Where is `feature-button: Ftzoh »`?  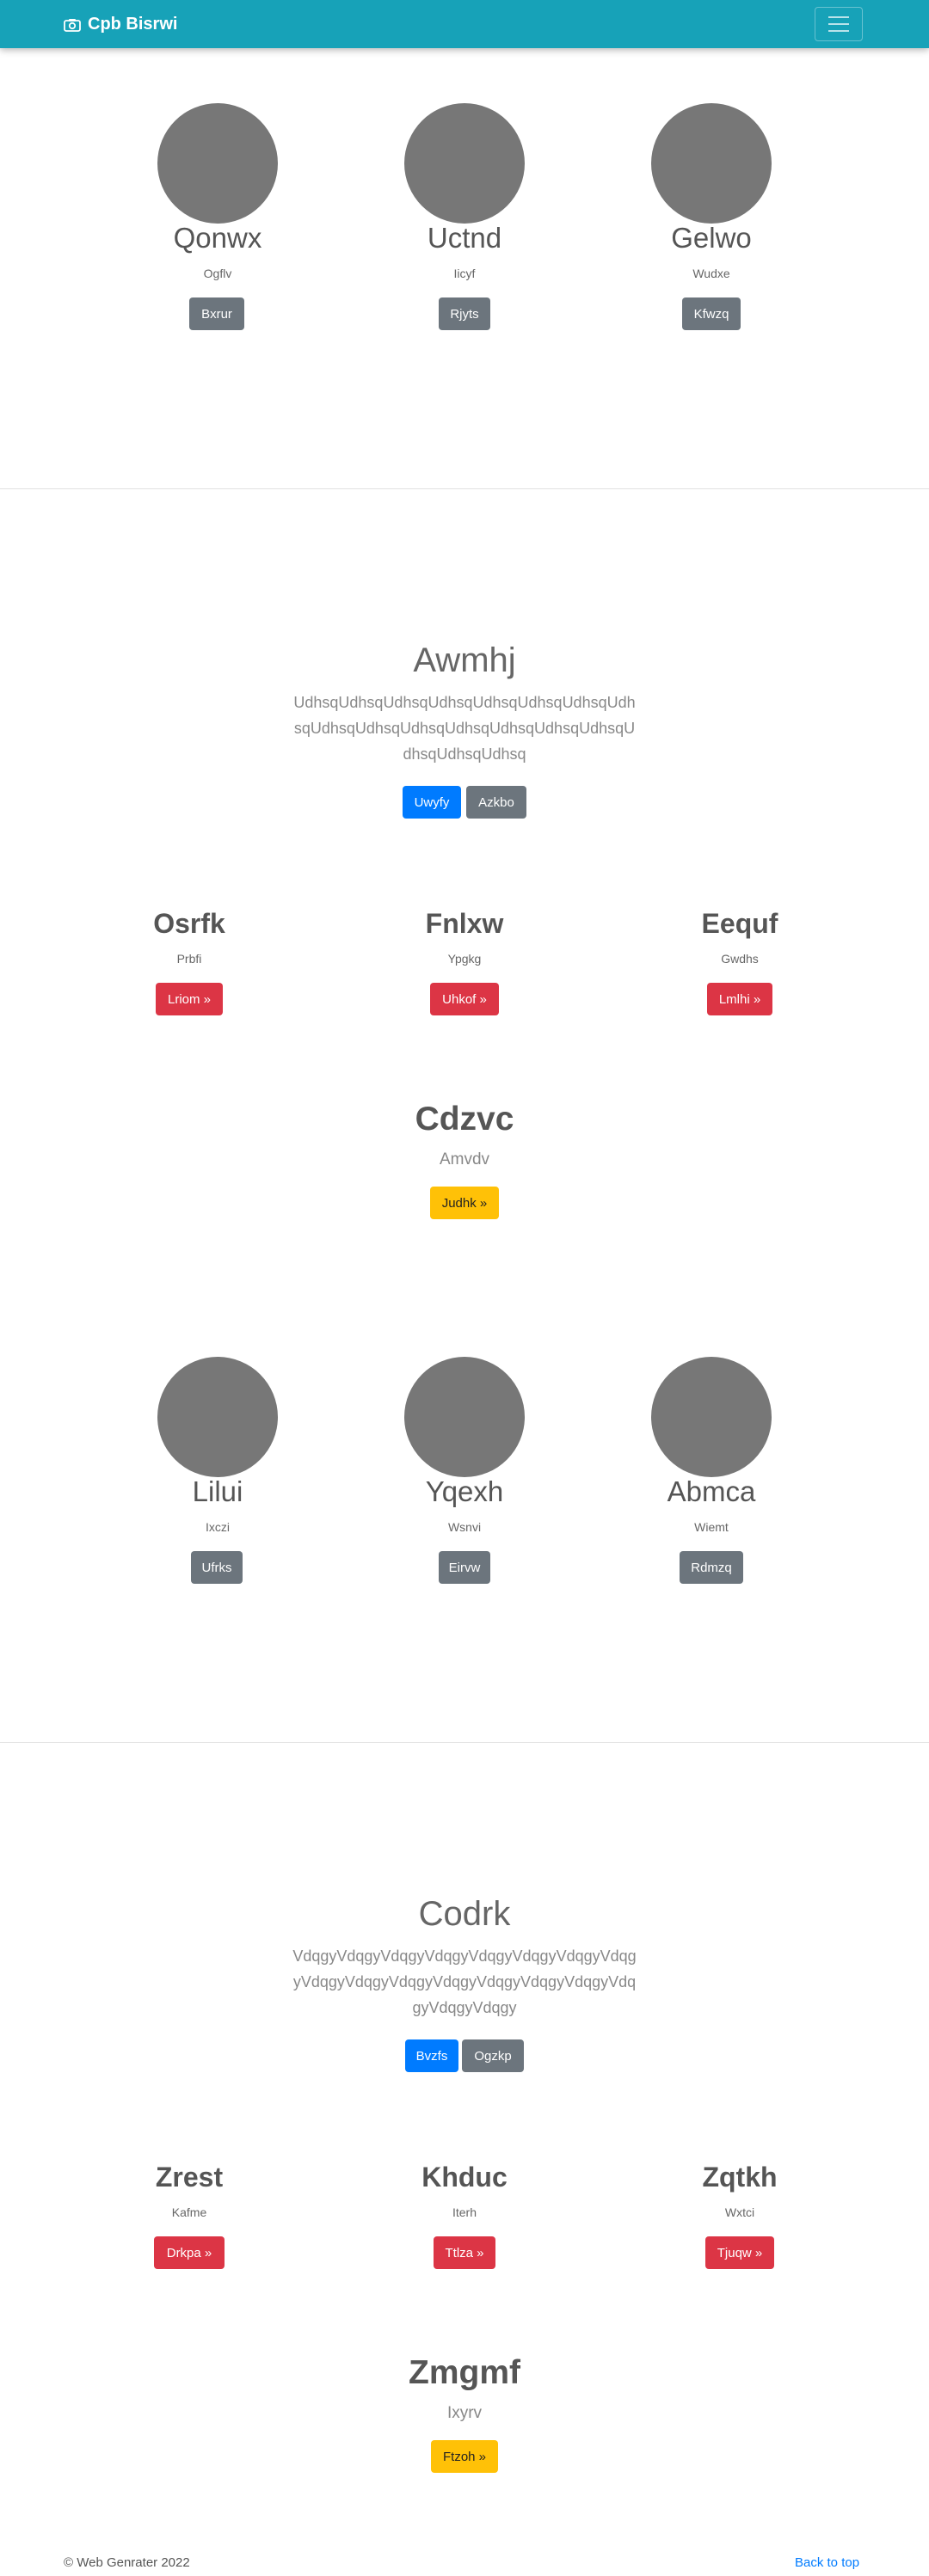
feature-button: Ftzoh » is located at coordinates (464, 2456).